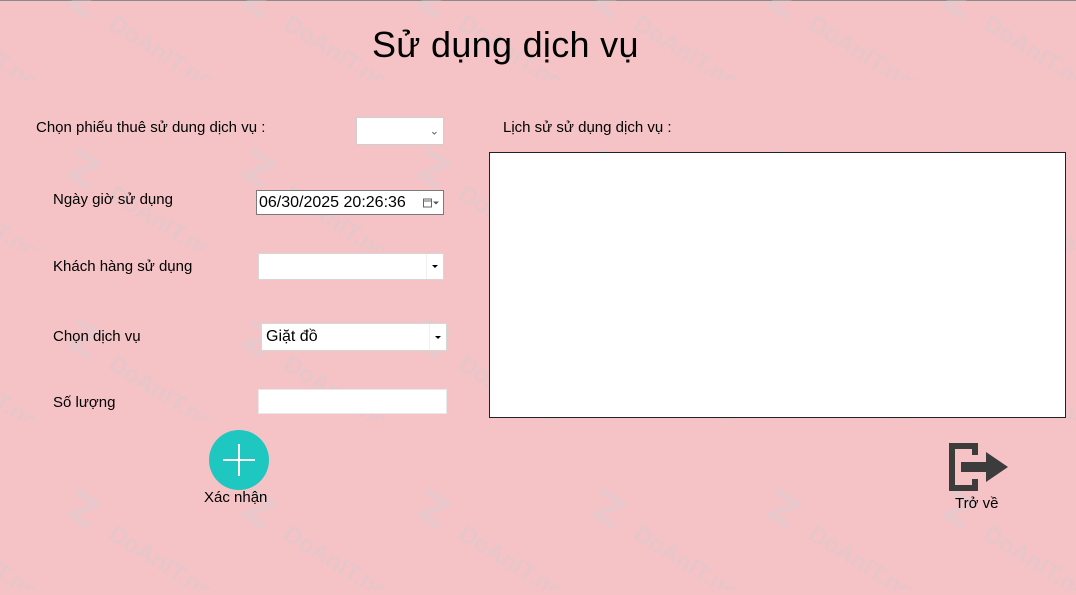  I want to click on chevron-down-icon: ⌄, so click(434, 131).